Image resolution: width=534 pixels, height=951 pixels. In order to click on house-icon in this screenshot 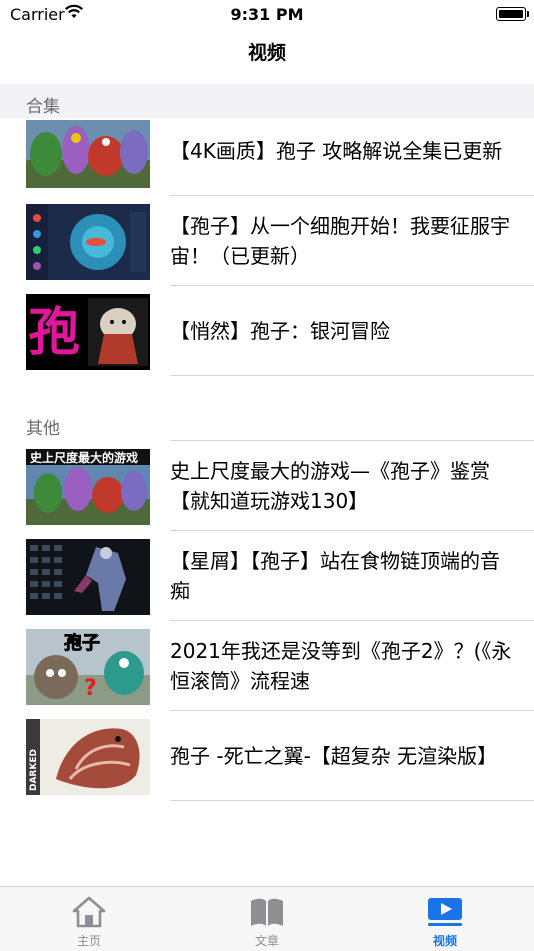, I will do `click(89, 912)`.